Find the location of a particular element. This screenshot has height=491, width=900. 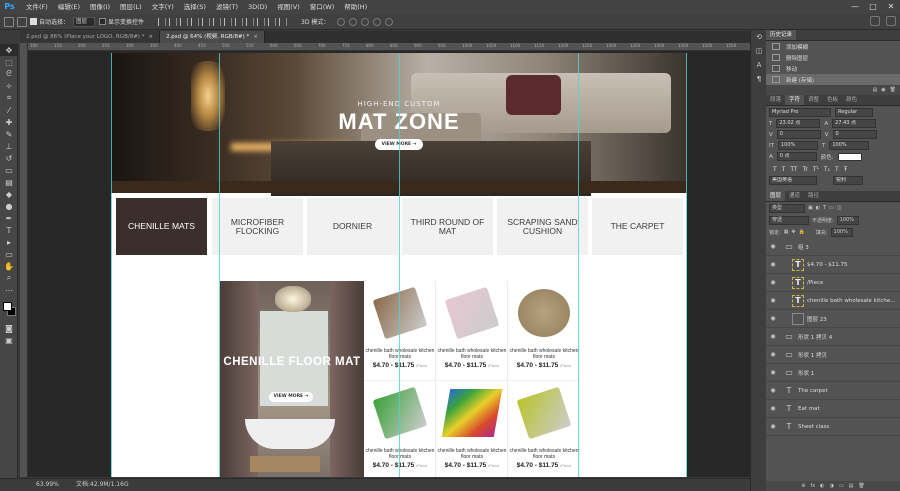

quick-mask-icon: ◙ is located at coordinates (9, 328).